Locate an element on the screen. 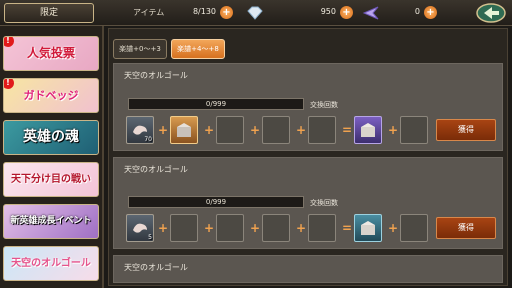 The width and height of the screenshot is (512, 288). slot-quantity: 70 is located at coordinates (148, 139).